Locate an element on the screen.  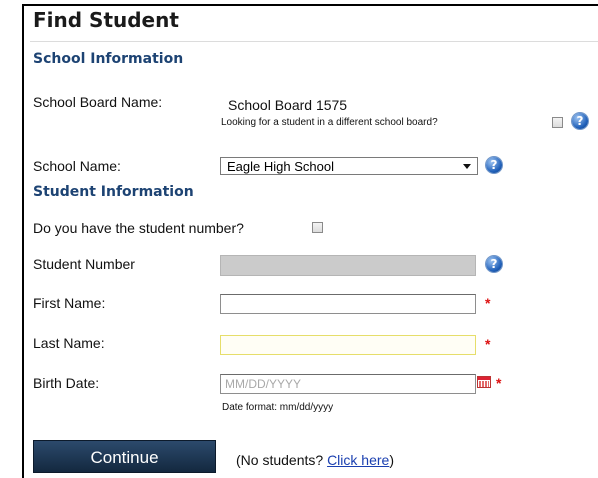
first-name-label: First Name: is located at coordinates (69, 303).